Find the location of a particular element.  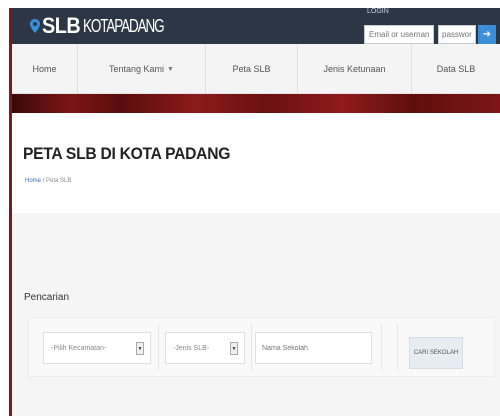

login-button: ➜ is located at coordinates (487, 34).